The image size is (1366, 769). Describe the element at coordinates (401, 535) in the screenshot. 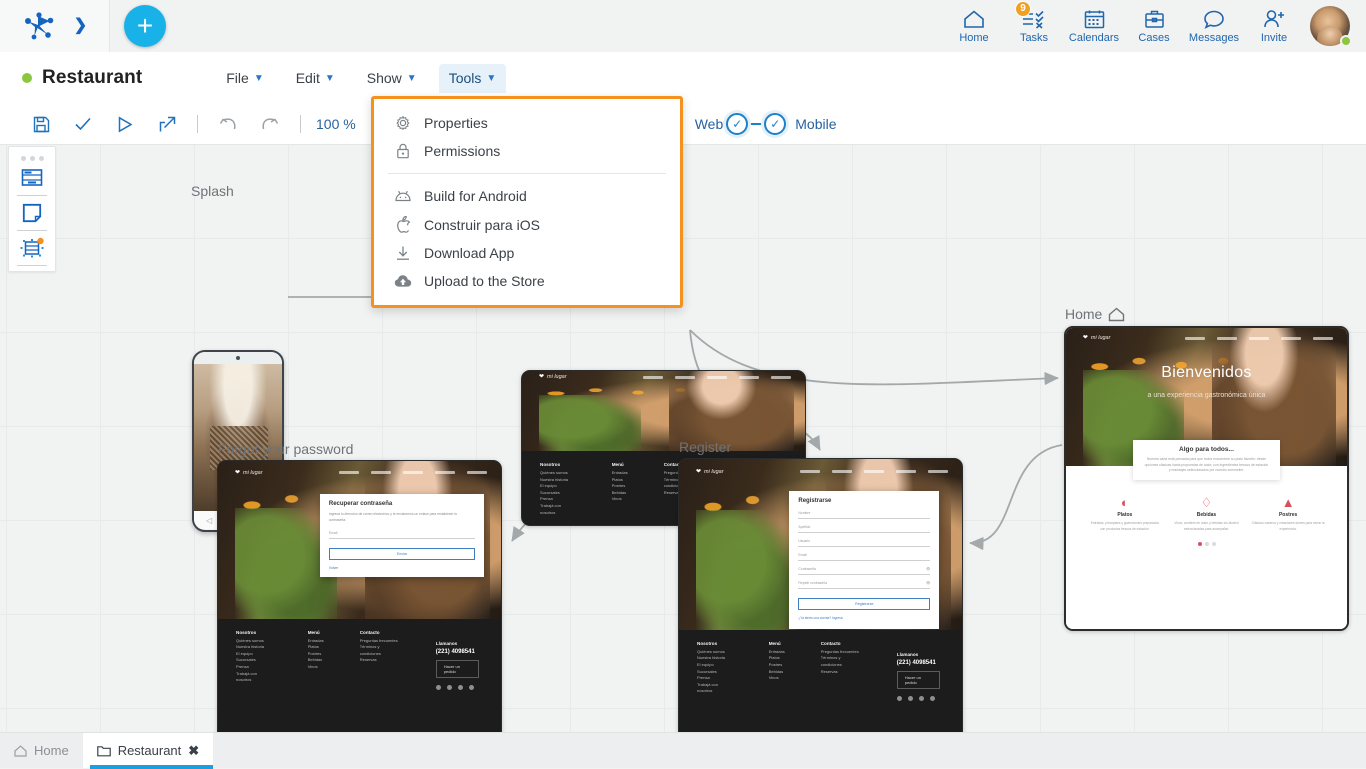

I see `email-field: Email` at that location.